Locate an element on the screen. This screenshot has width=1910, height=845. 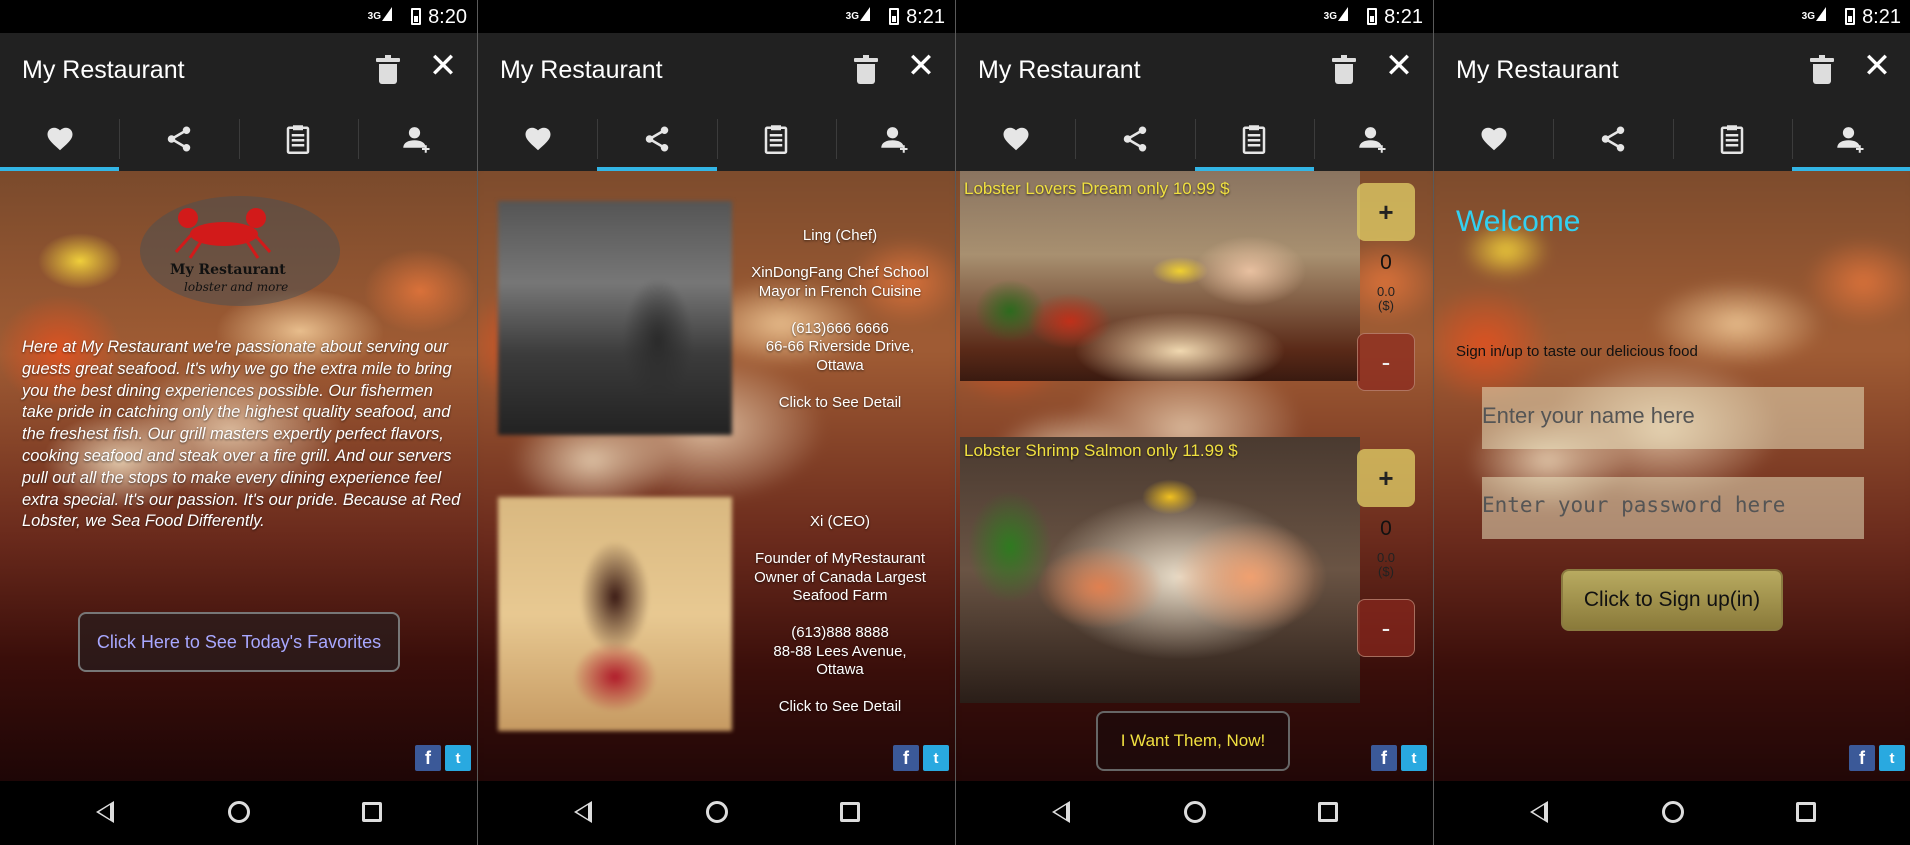
dish-image is located at coordinates (1160, 570).